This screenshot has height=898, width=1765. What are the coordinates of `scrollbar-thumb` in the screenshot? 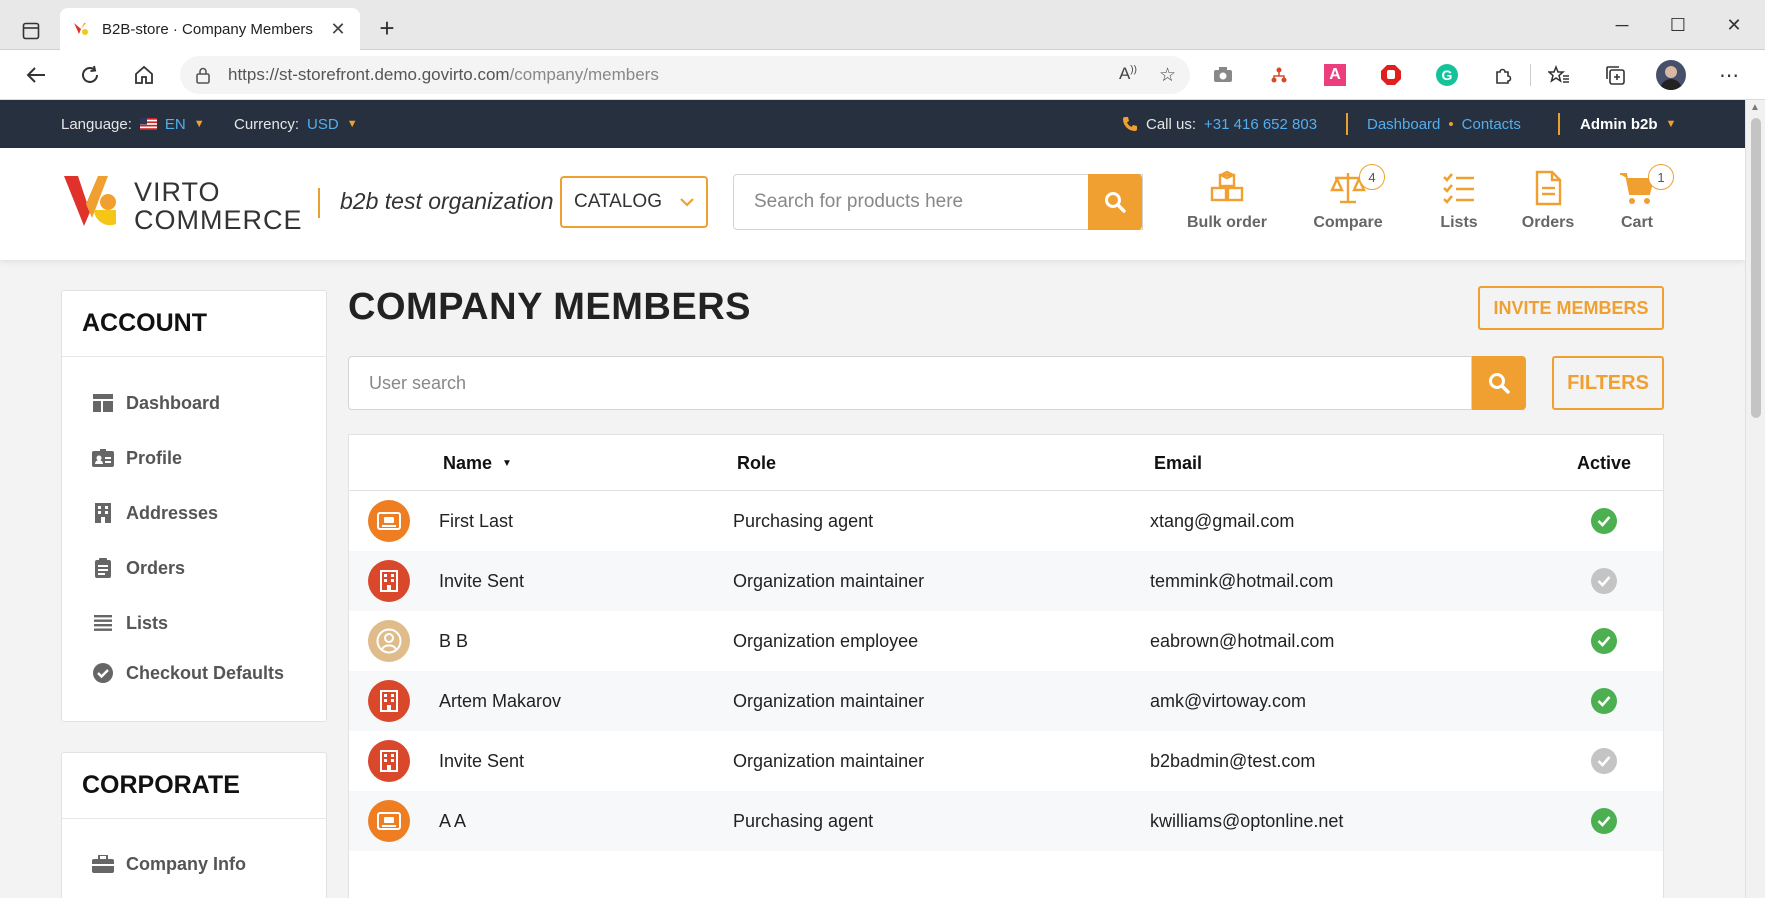 It's located at (1756, 268).